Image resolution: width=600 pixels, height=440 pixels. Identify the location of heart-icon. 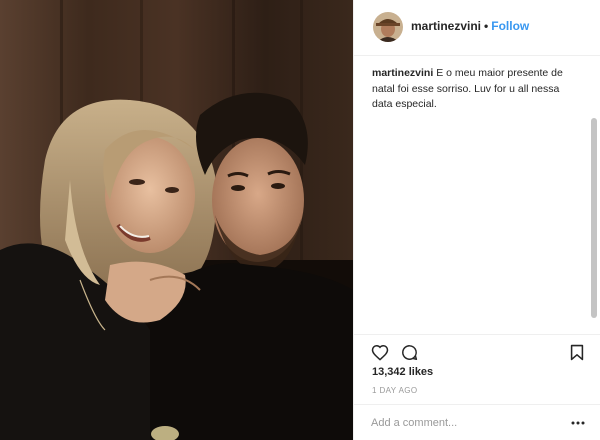
(380, 352).